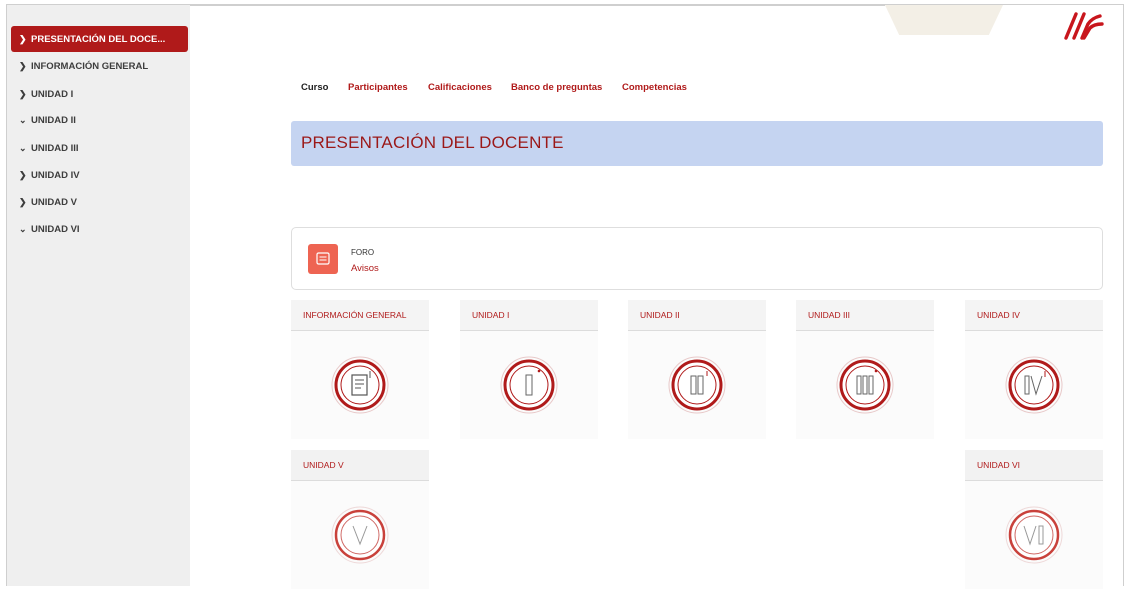  I want to click on tab-calificaciones: Calificaciones, so click(460, 87).